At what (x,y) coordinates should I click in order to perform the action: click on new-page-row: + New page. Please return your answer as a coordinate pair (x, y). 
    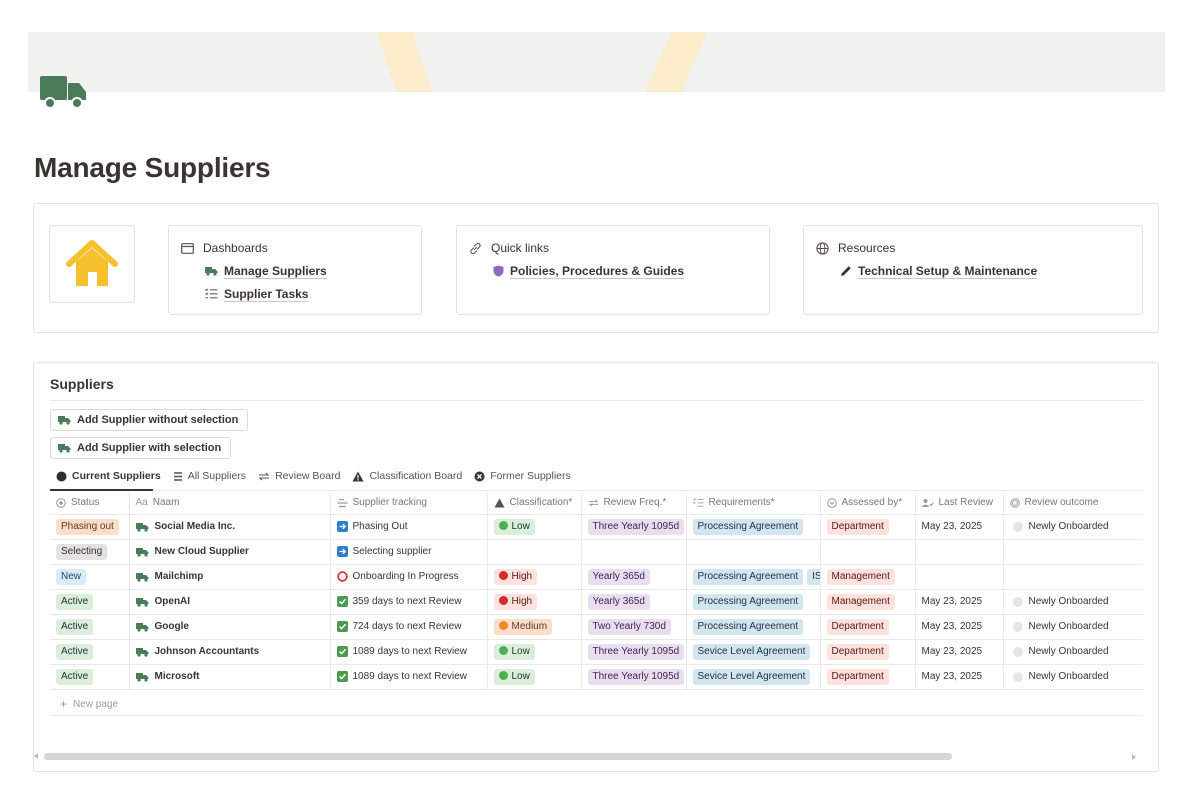
    Looking at the image, I should click on (596, 704).